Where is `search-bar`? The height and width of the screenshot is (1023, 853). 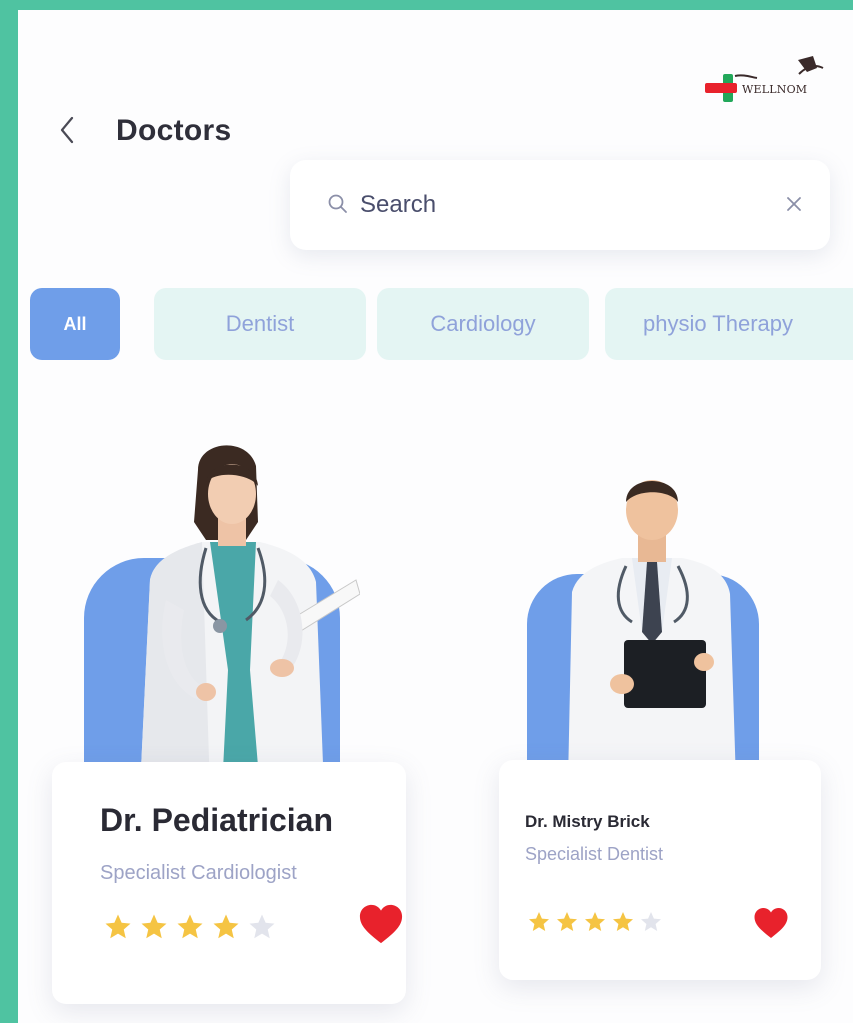
search-bar is located at coordinates (560, 205).